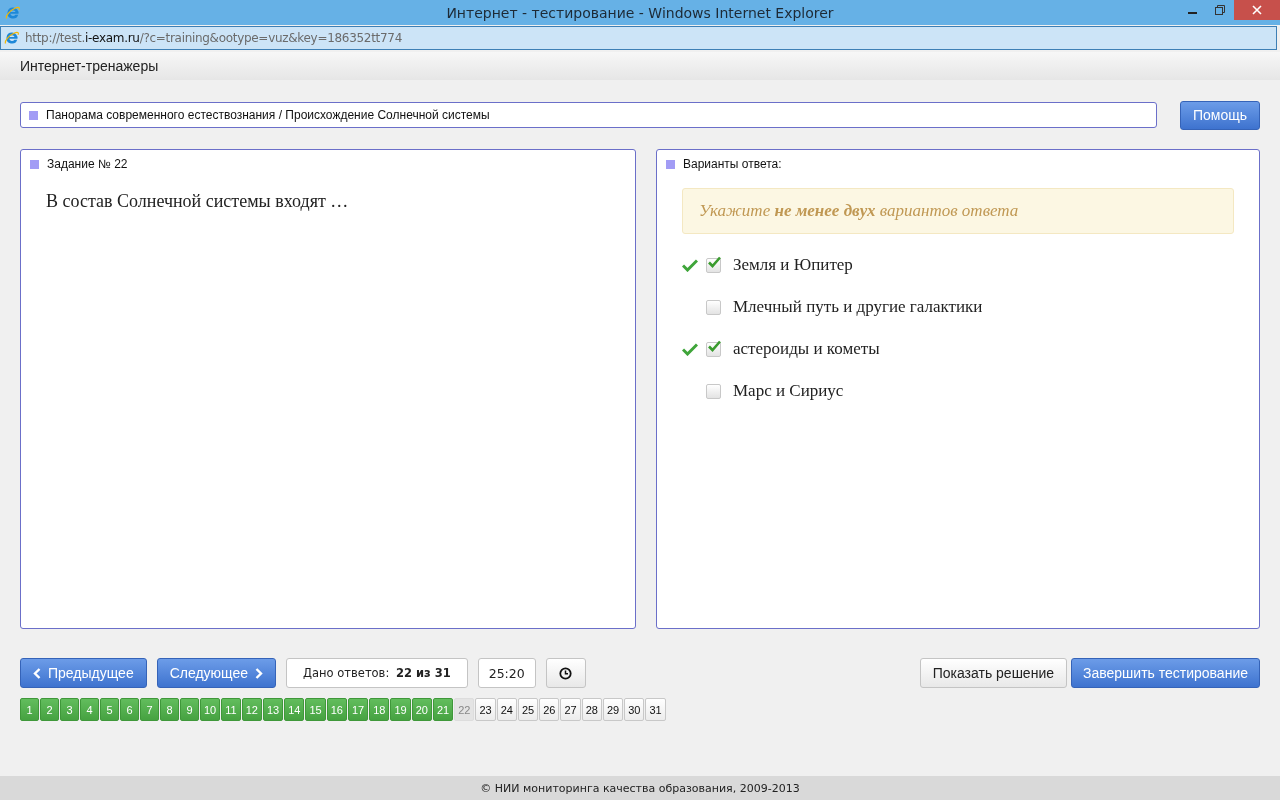 This screenshot has width=1280, height=800. I want to click on page-number-button: 23, so click(485, 709).